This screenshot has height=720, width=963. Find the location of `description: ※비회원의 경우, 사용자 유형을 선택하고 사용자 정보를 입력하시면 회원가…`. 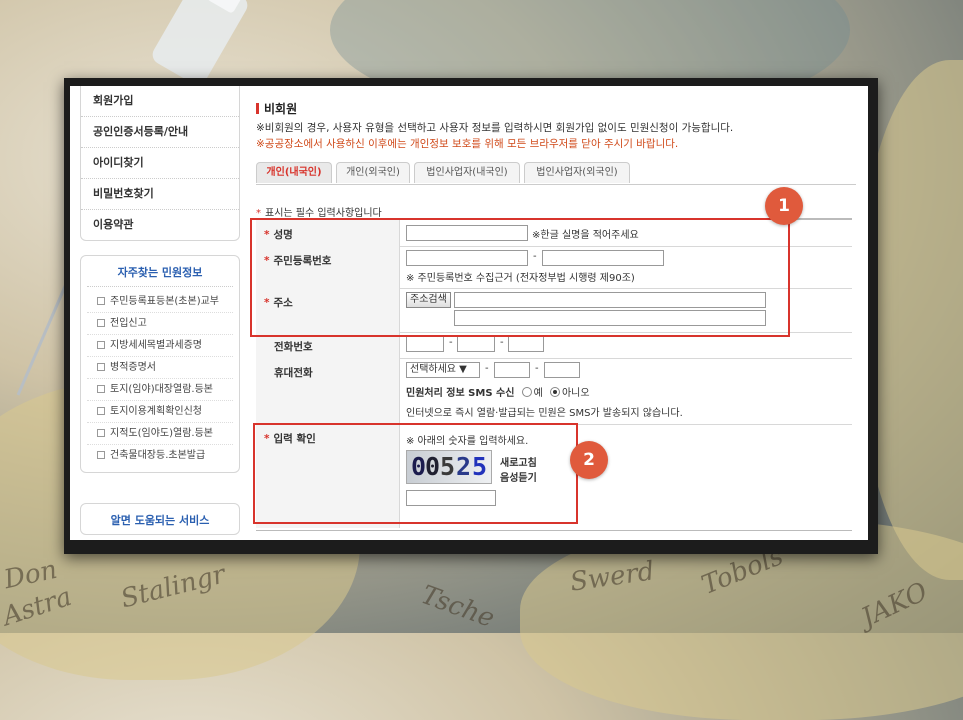

description: ※비회원의 경우, 사용자 유형을 선택하고 사용자 정보를 입력하시면 회원가… is located at coordinates (495, 128).